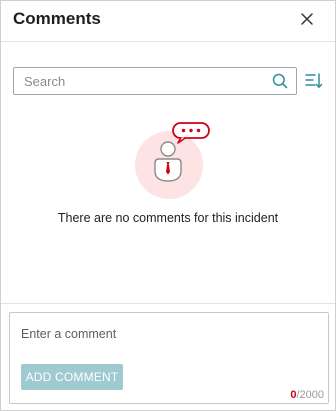 This screenshot has height=411, width=336. Describe the element at coordinates (280, 81) in the screenshot. I see `search-icon` at that location.